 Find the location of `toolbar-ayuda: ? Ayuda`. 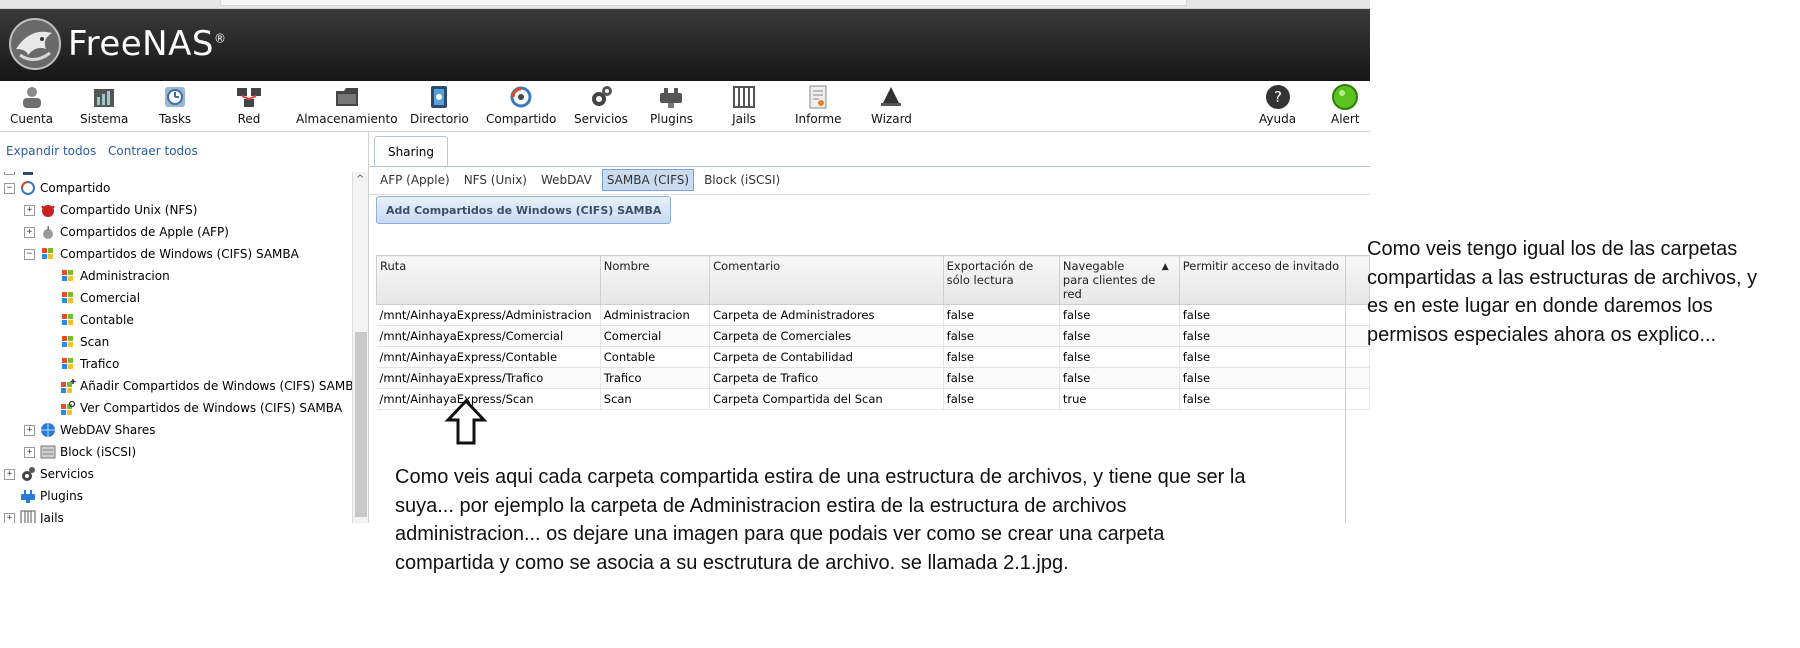

toolbar-ayuda: ? Ayuda is located at coordinates (1277, 105).